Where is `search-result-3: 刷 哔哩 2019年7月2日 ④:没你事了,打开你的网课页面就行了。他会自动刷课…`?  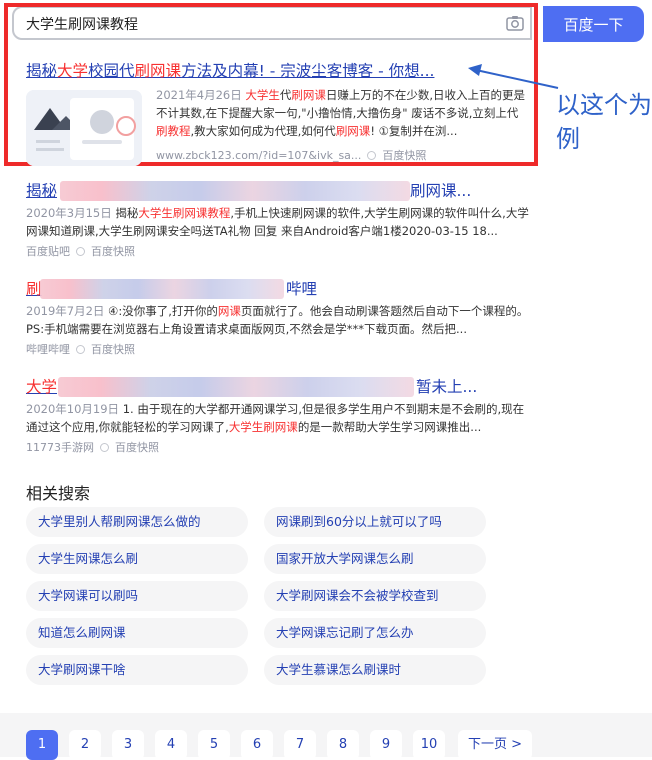 search-result-3: 刷 哔哩 2019年7月2日 ④:没你事了,打开你的网课页面就行了。他会自动刷课… is located at coordinates (281, 317).